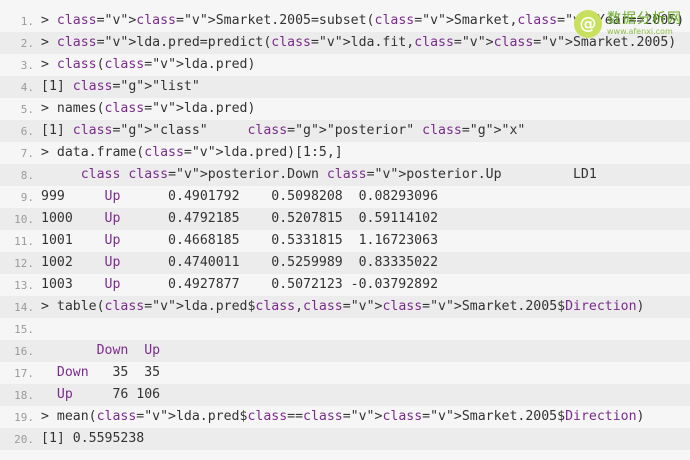  I want to click on line-number: 16., so click(24, 351).